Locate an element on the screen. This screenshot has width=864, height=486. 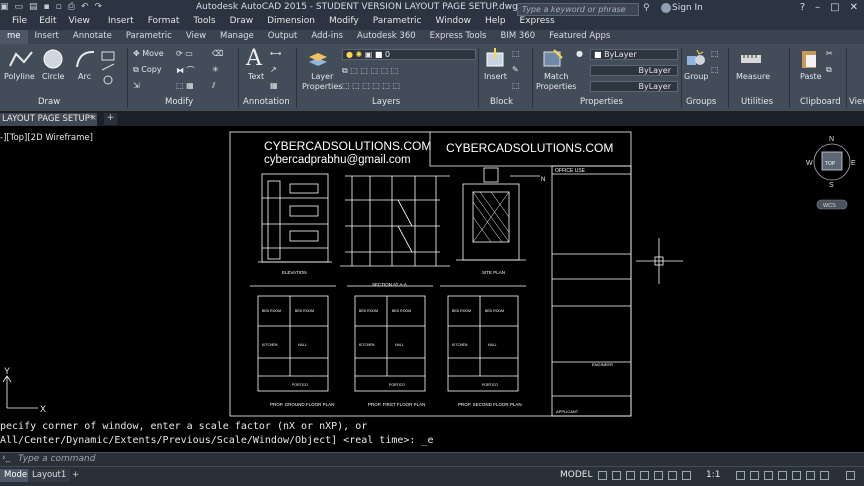
paste-icon is located at coordinates (810, 59).